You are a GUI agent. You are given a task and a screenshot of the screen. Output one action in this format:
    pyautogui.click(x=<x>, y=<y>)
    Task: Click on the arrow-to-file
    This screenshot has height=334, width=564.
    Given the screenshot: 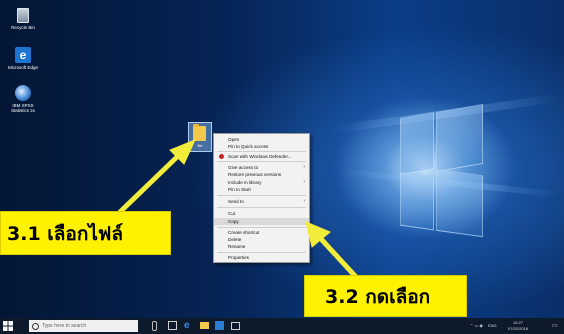 What is the action you would take?
    pyautogui.click(x=149, y=184)
    